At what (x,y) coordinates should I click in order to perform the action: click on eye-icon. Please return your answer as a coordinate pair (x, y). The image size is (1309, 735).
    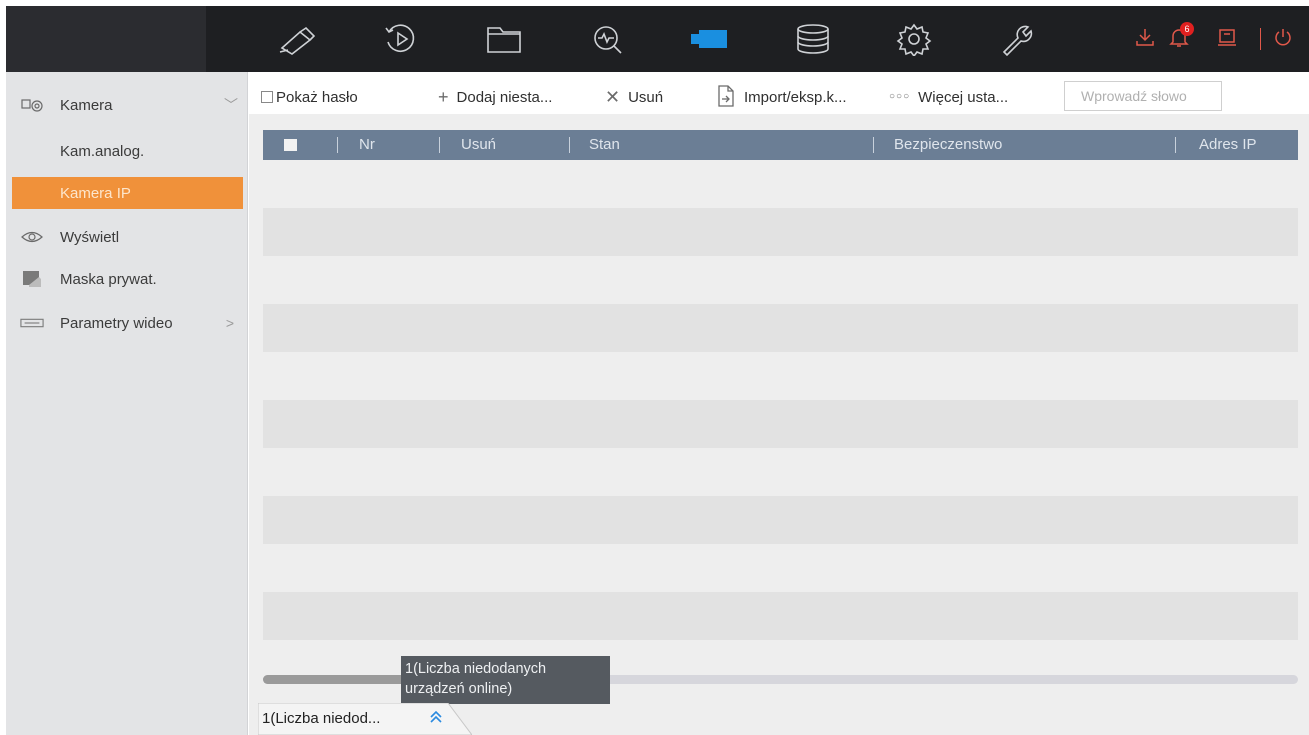
    Looking at the image, I should click on (32, 237).